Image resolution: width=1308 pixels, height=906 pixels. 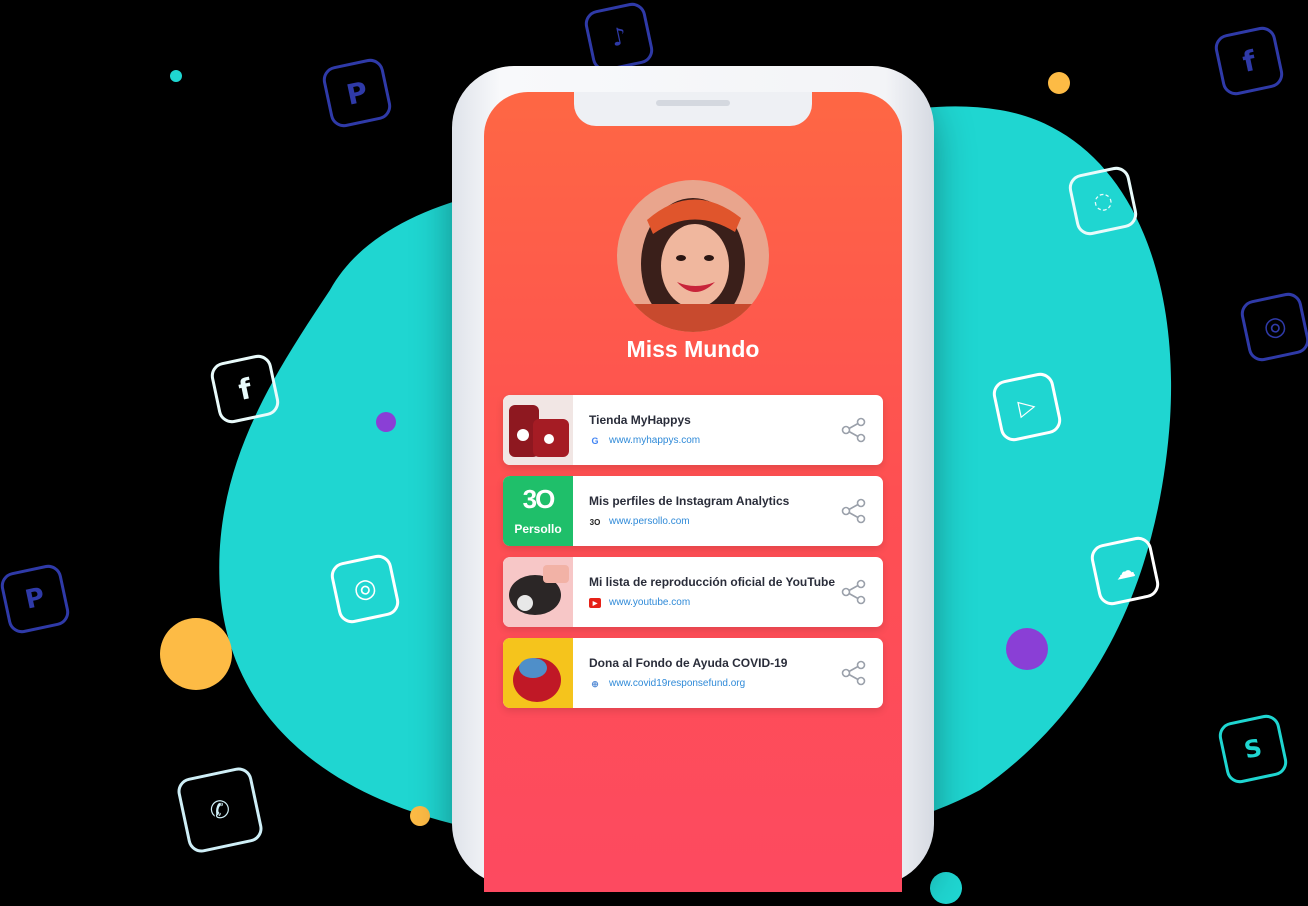 What do you see at coordinates (539, 499) in the screenshot?
I see `persollo-mark: 3O` at bounding box center [539, 499].